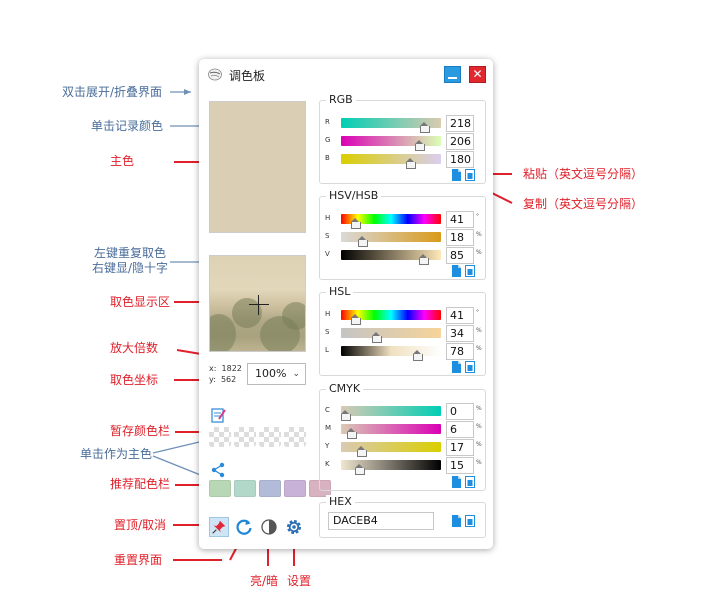  Describe the element at coordinates (452, 74) in the screenshot. I see `minimize-button` at that location.